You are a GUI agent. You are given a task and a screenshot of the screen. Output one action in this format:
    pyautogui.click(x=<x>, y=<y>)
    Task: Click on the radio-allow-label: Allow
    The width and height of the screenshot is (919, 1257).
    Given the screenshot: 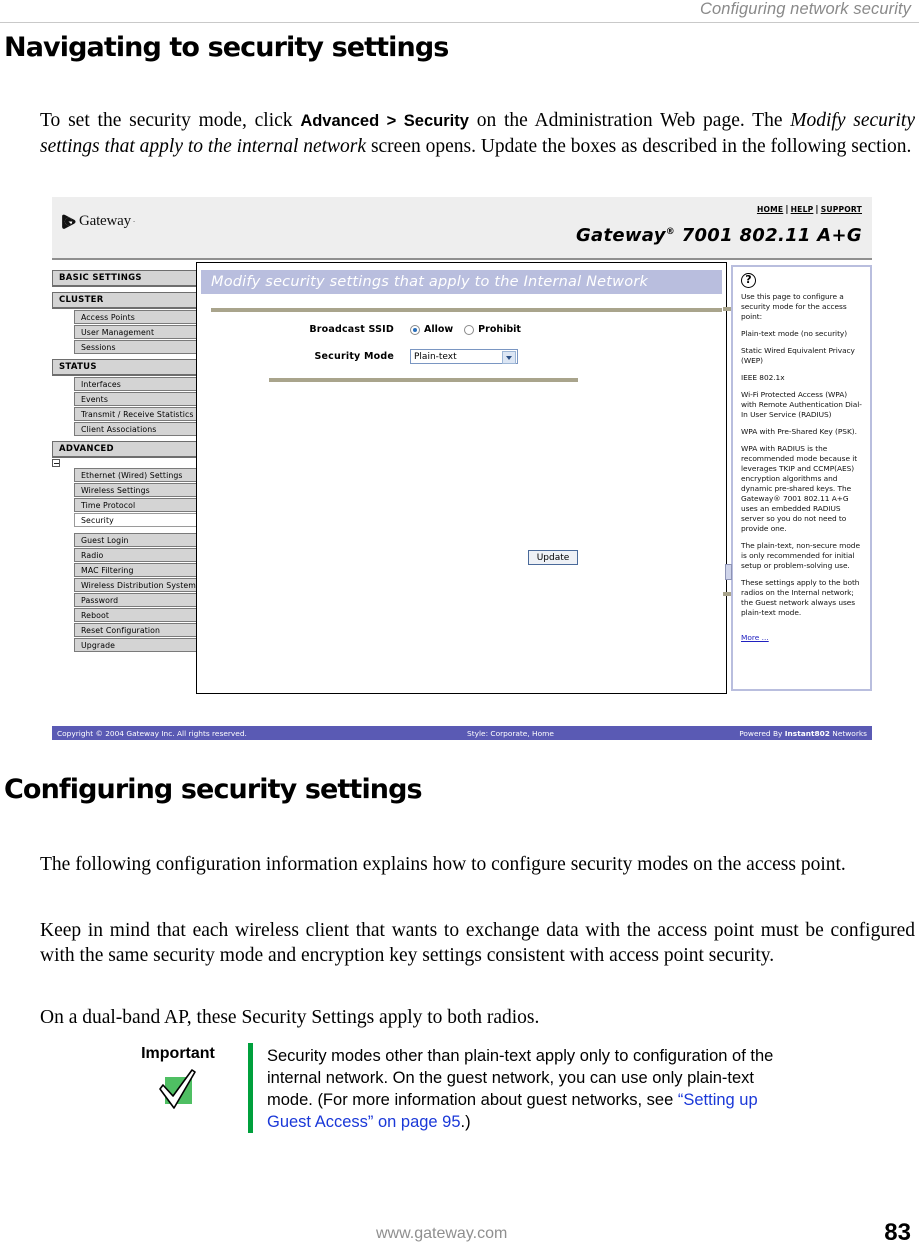 What is the action you would take?
    pyautogui.click(x=439, y=329)
    